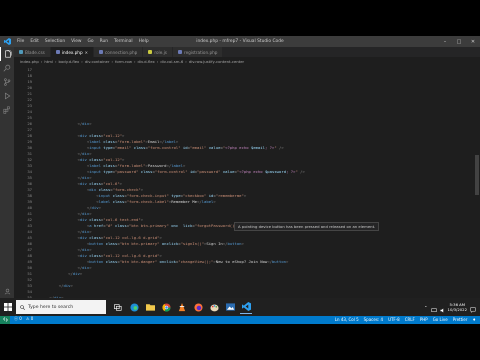  What do you see at coordinates (121, 52) in the screenshot?
I see `tab-label: connection.php` at bounding box center [121, 52].